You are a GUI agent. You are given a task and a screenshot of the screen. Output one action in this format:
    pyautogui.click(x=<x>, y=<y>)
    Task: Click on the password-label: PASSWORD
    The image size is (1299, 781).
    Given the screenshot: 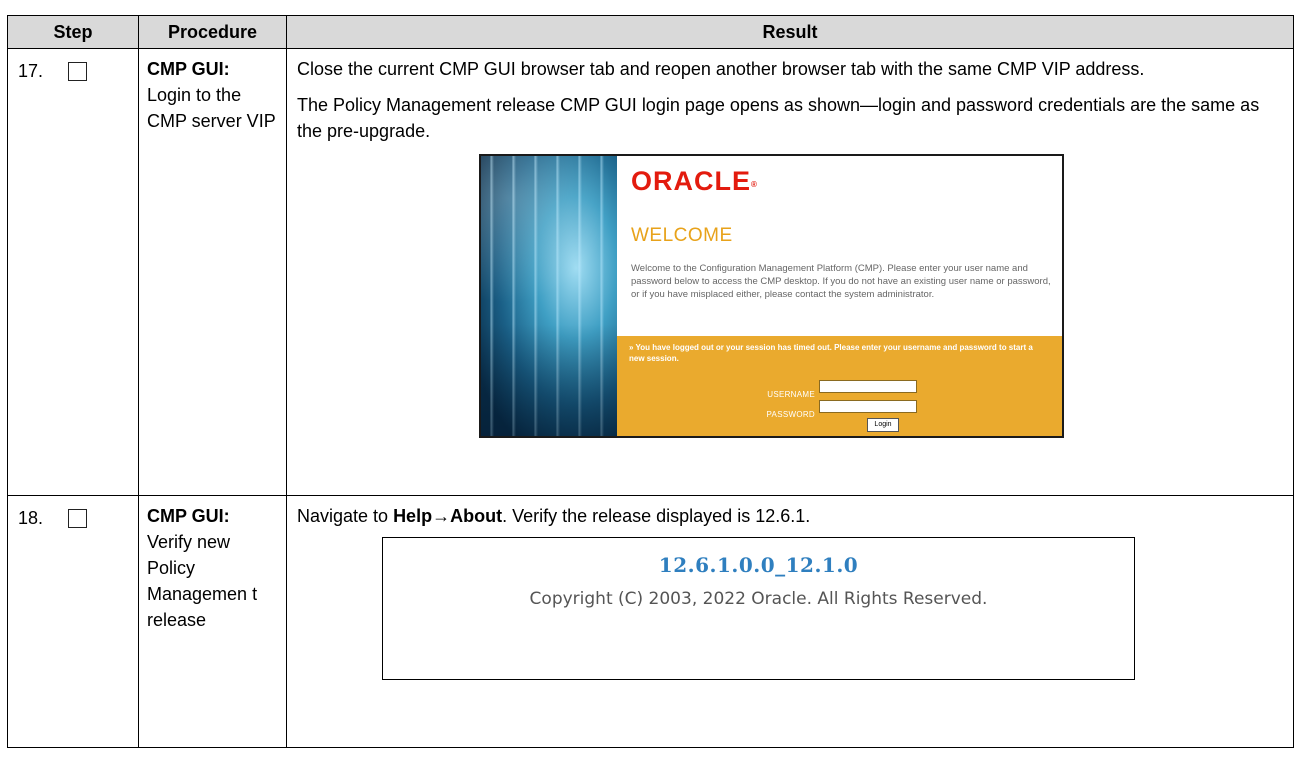 What is the action you would take?
    pyautogui.click(x=790, y=414)
    